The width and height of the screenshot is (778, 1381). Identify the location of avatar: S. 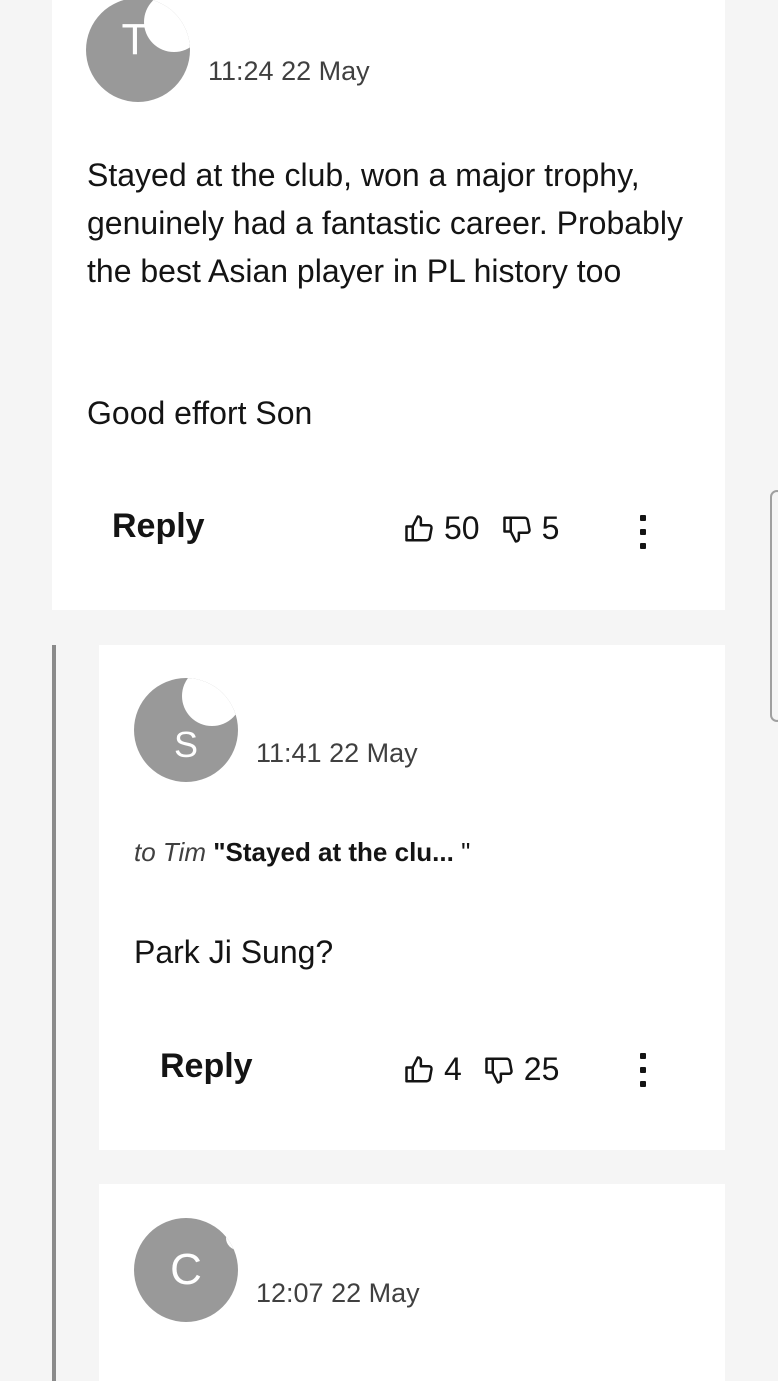
(186, 730).